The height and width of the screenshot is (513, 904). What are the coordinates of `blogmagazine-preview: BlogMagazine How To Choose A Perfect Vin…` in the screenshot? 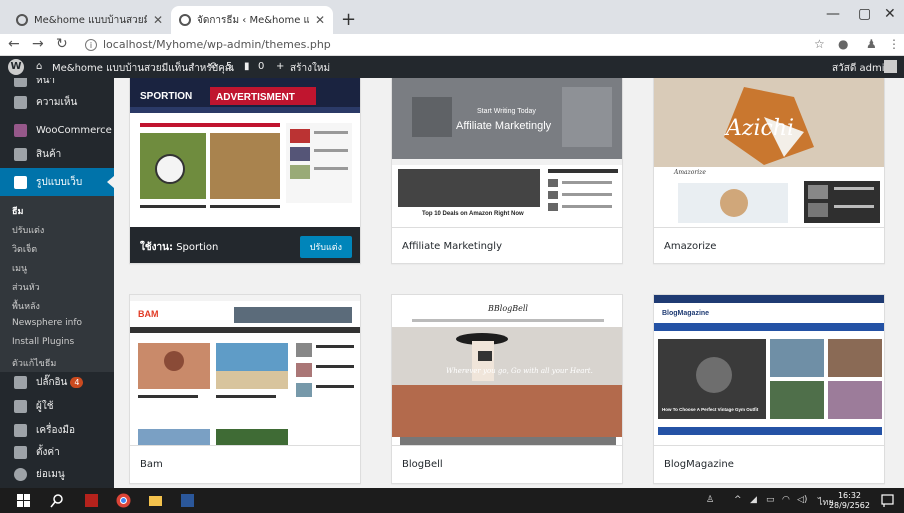 It's located at (769, 370).